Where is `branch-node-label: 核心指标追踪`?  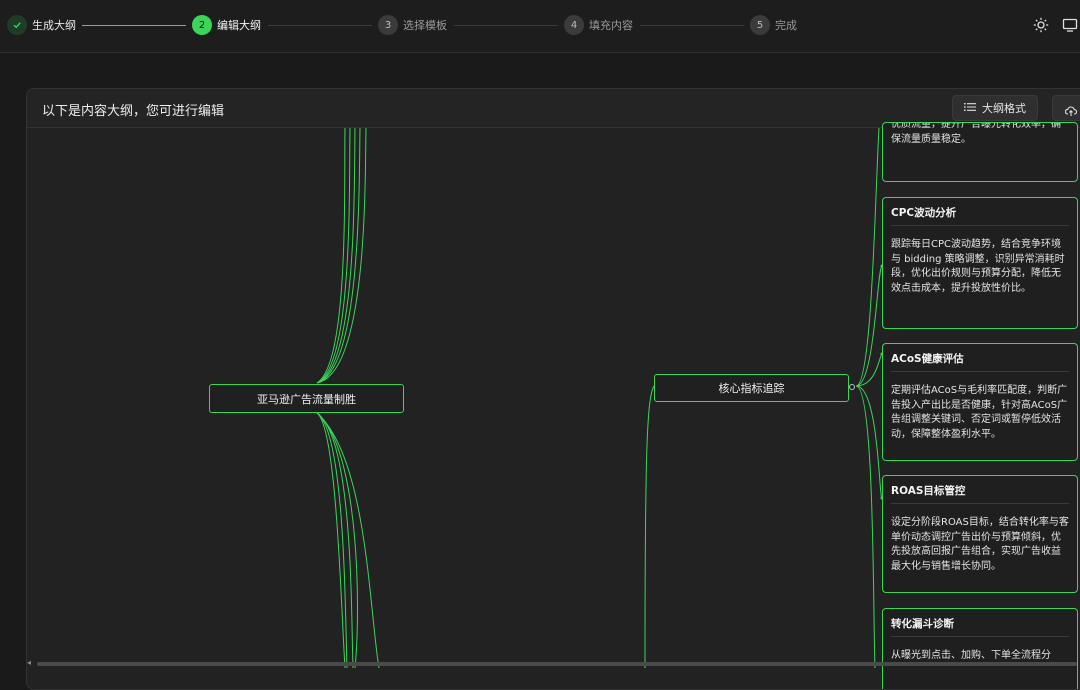
branch-node-label: 核心指标追踪 is located at coordinates (751, 388).